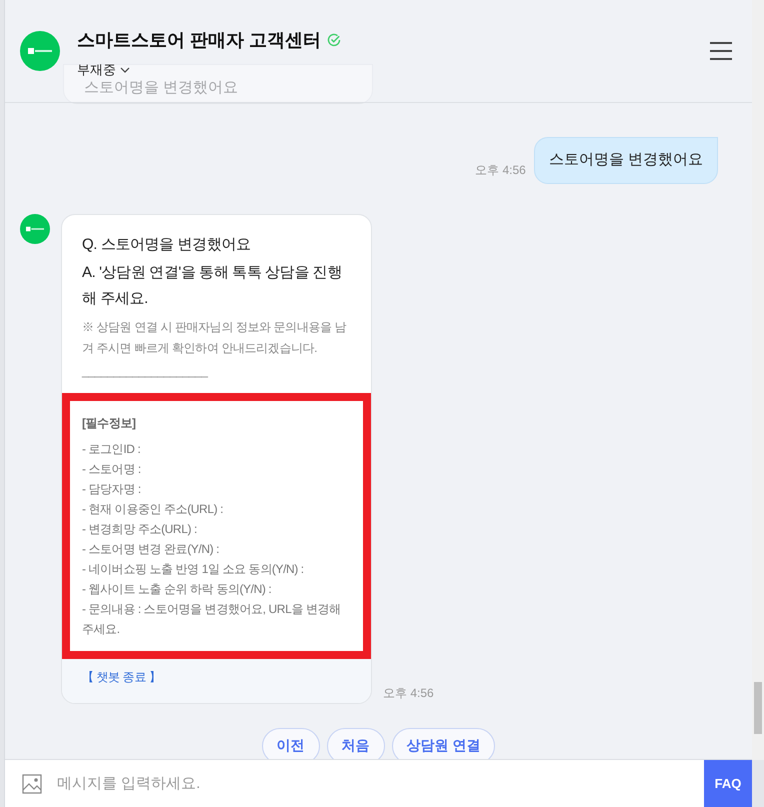  Describe the element at coordinates (153, 509) in the screenshot. I see `required-item: - 현재 이용중인 주소(URL) :` at that location.